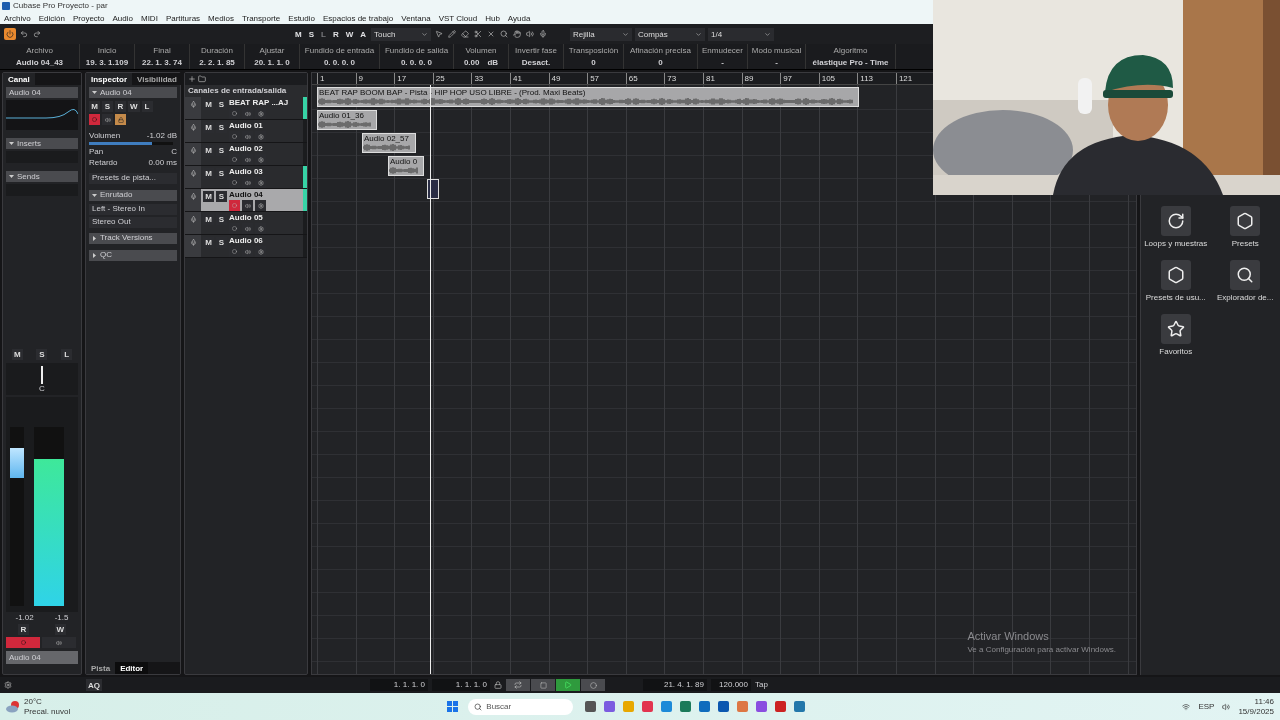 This screenshot has height=720, width=1280. I want to click on recording-event, so click(433, 189).